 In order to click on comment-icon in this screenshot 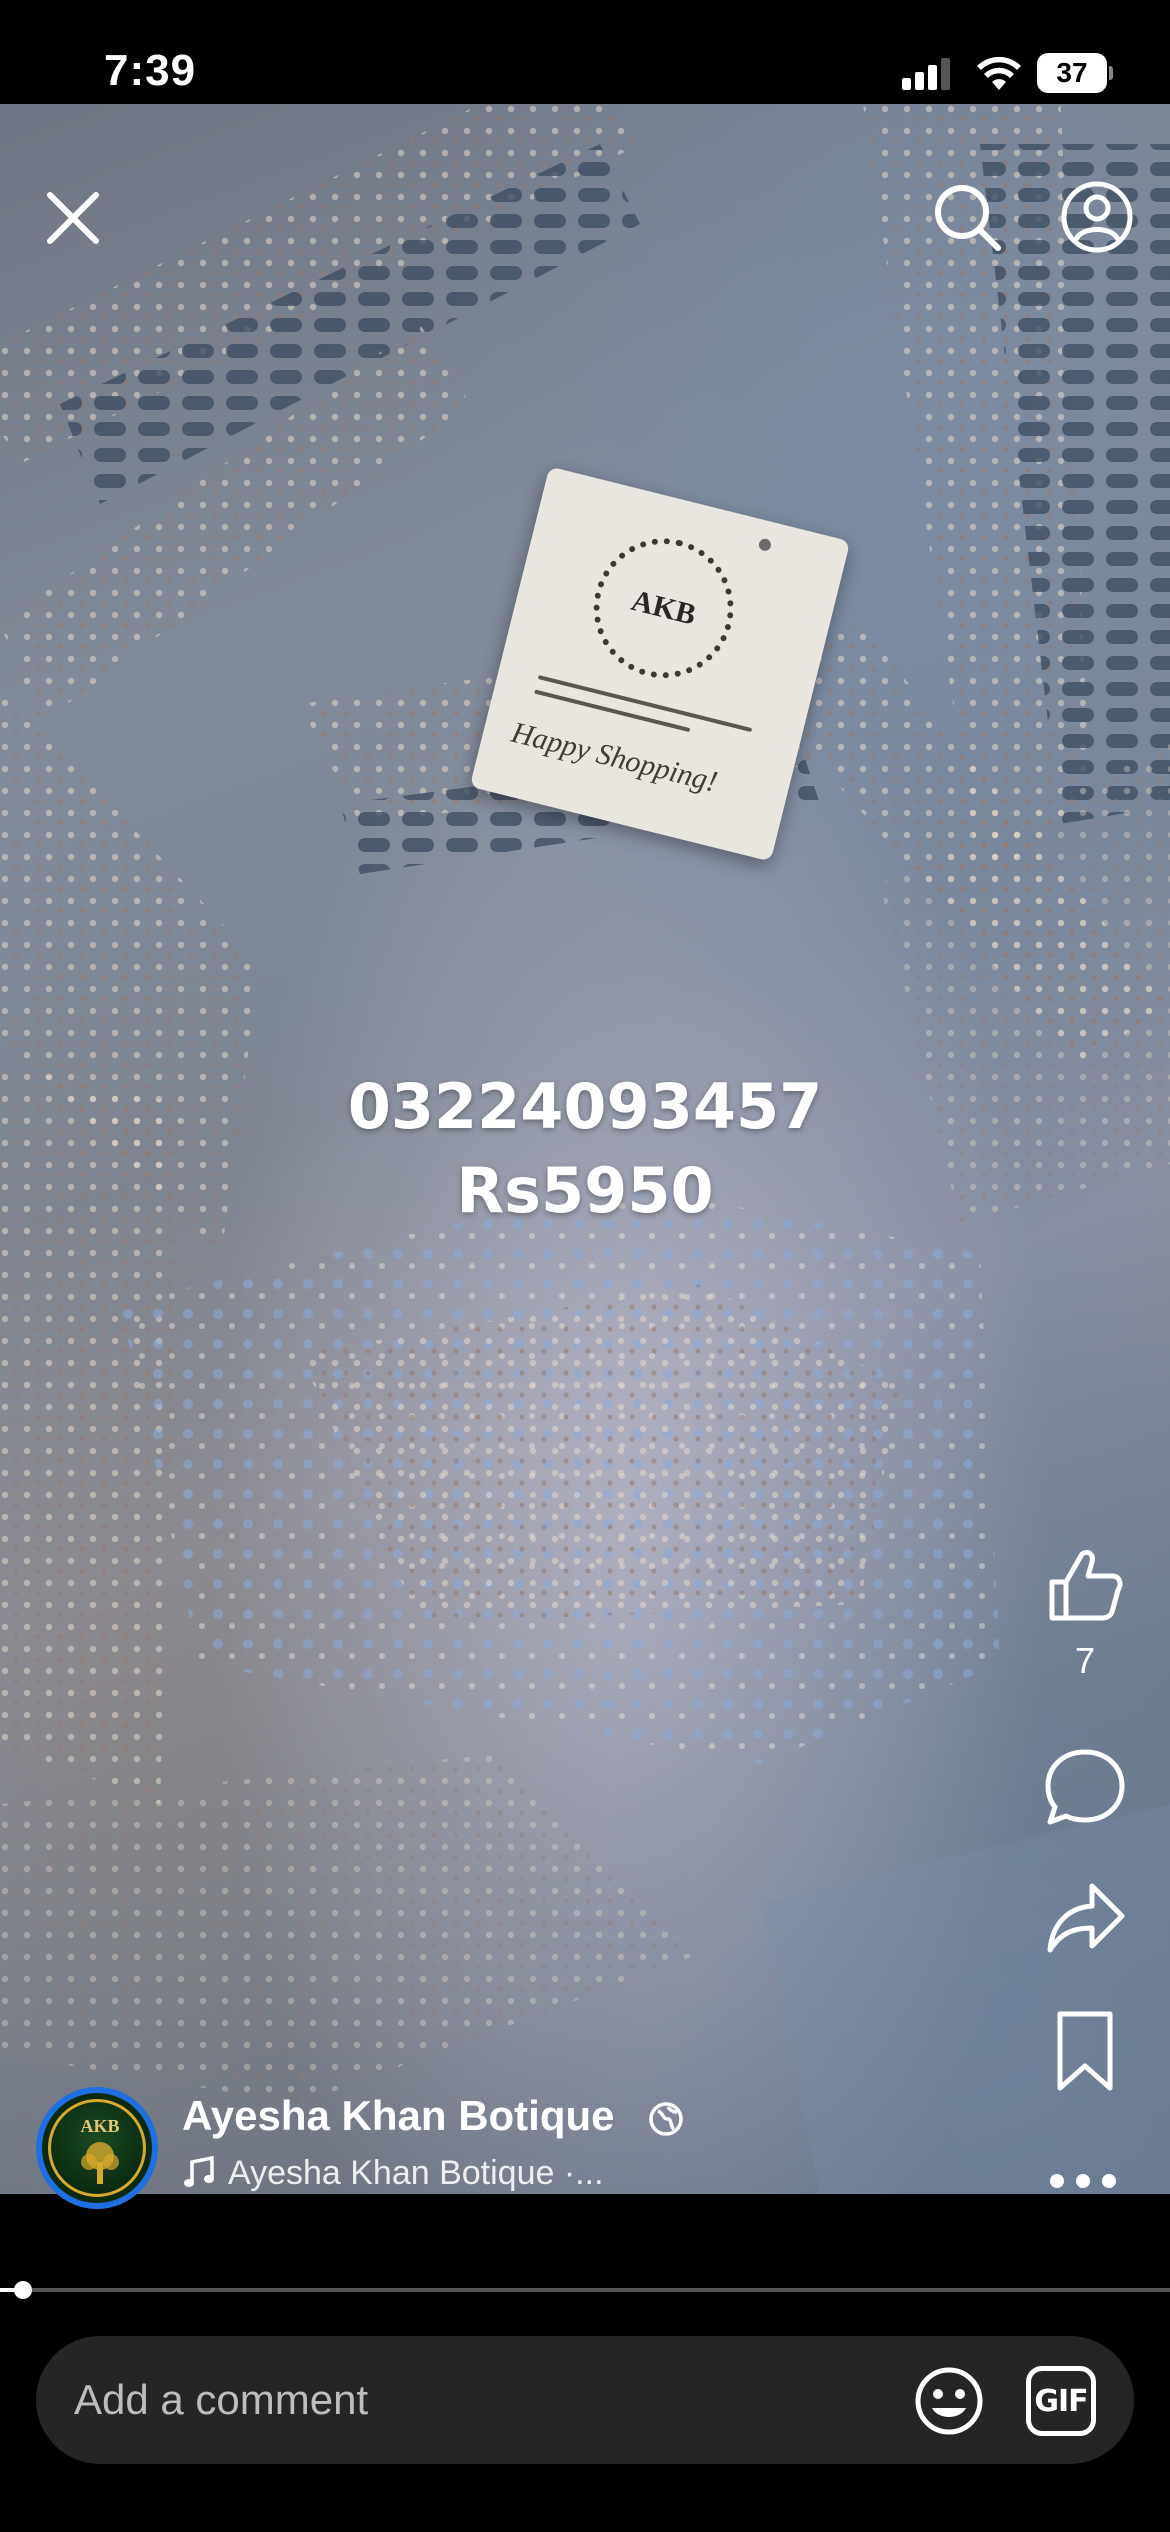, I will do `click(1085, 1787)`.